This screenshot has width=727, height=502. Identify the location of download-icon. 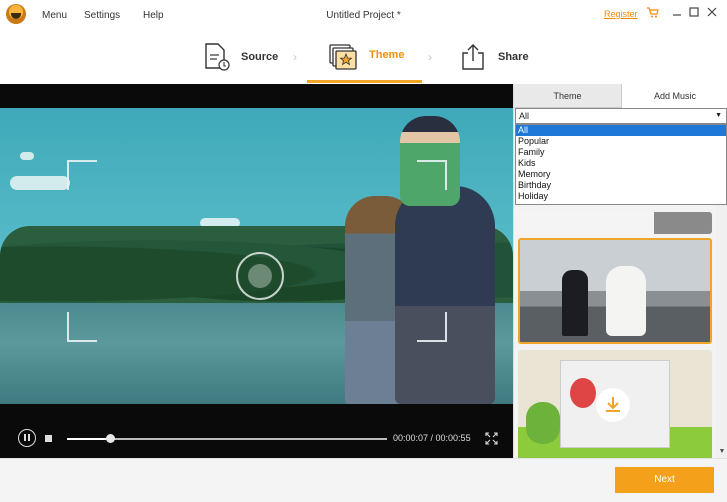
(613, 404).